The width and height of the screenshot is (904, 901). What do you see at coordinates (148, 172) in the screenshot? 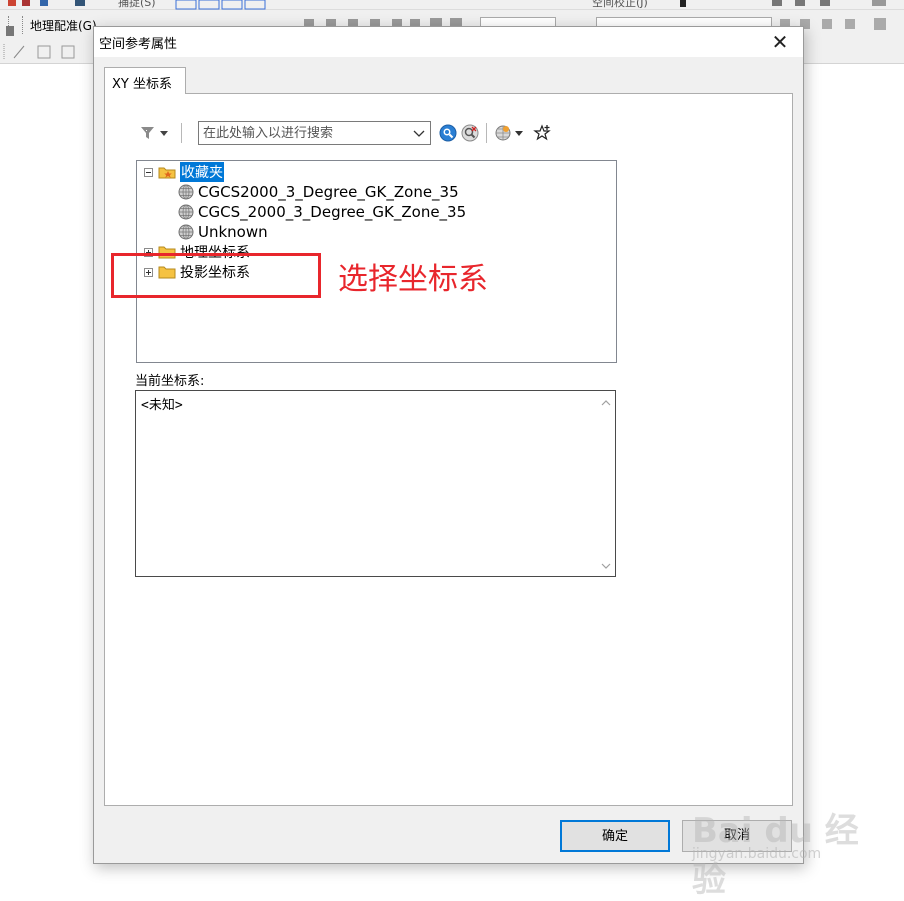
I see `collapse-icon` at bounding box center [148, 172].